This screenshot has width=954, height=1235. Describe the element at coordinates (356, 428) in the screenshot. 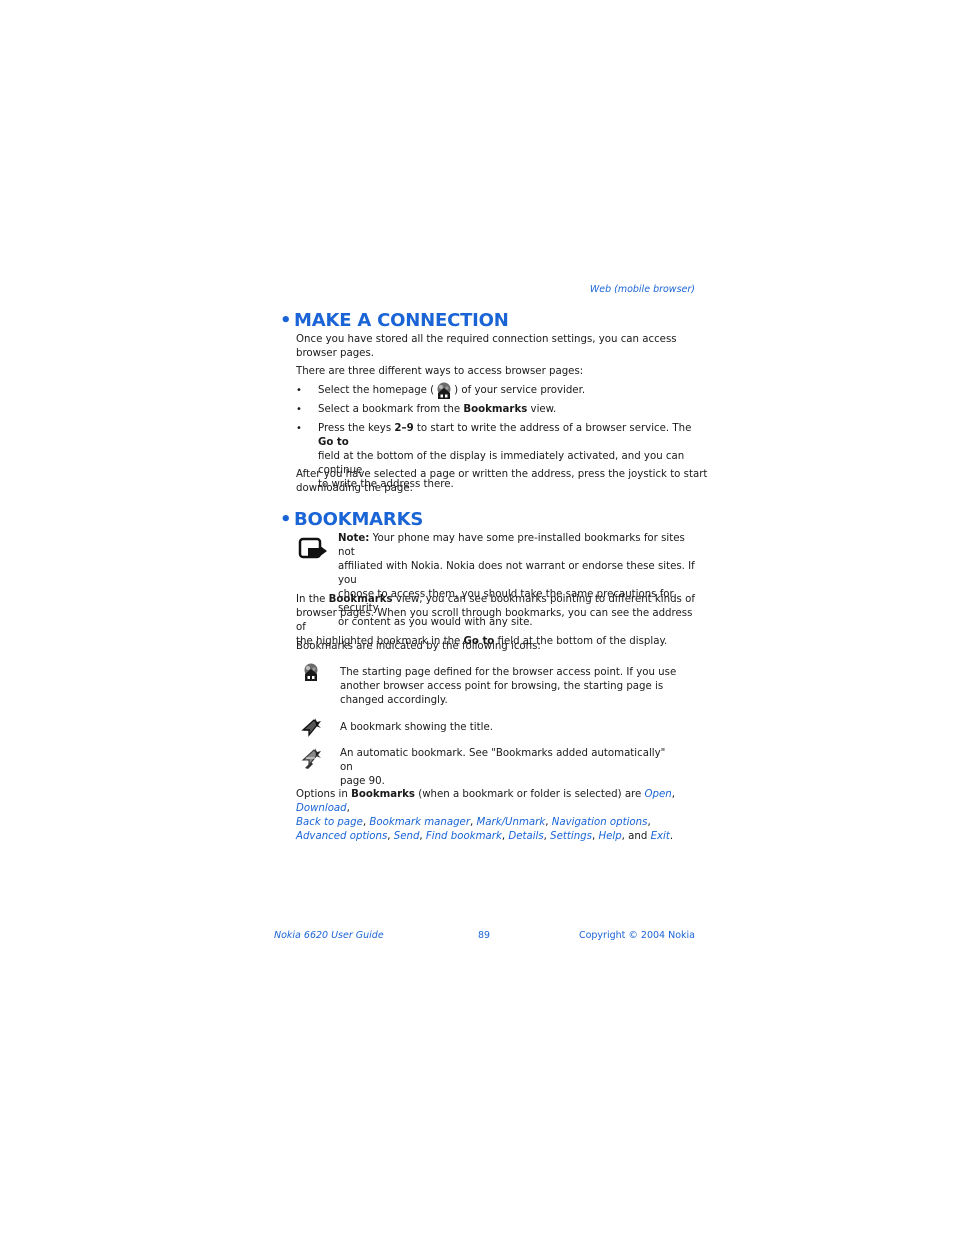

I see `text: Press the keys` at that location.